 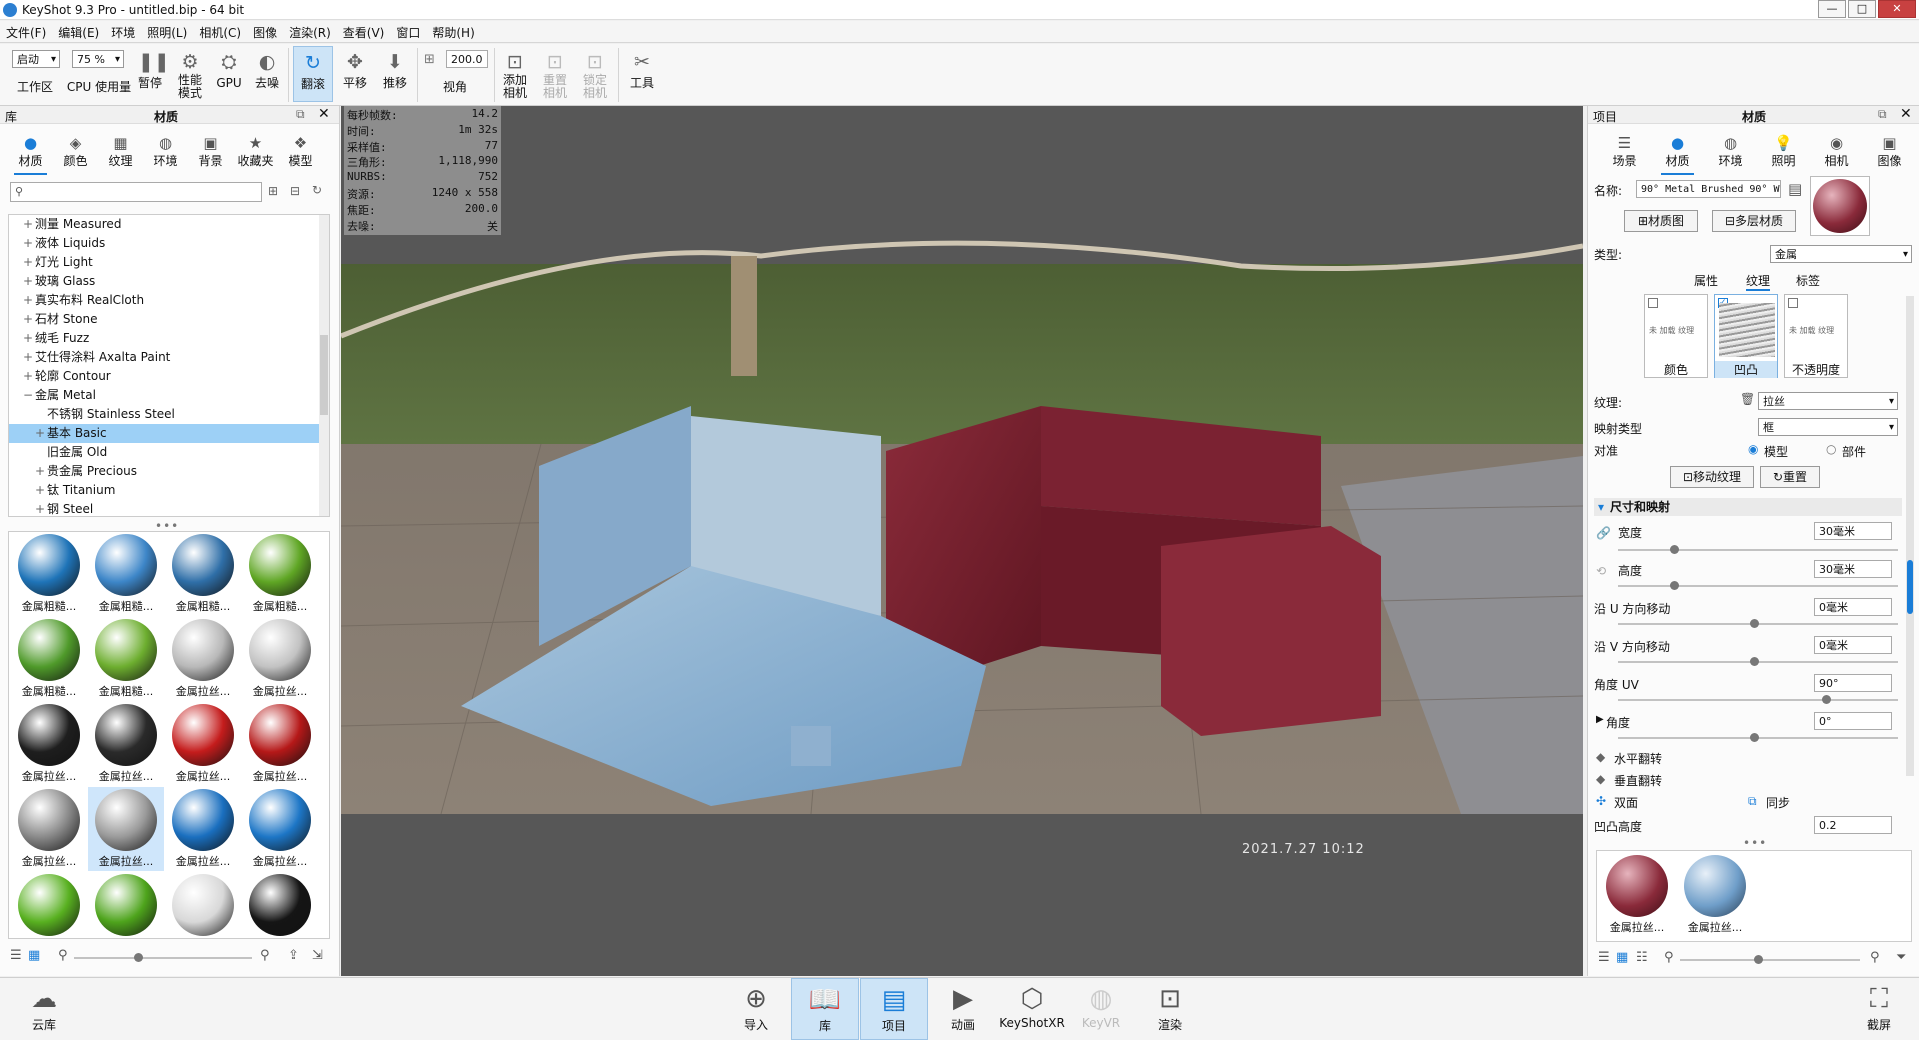 What do you see at coordinates (1752, 801) in the screenshot?
I see `sync-icon: ⧉` at bounding box center [1752, 801].